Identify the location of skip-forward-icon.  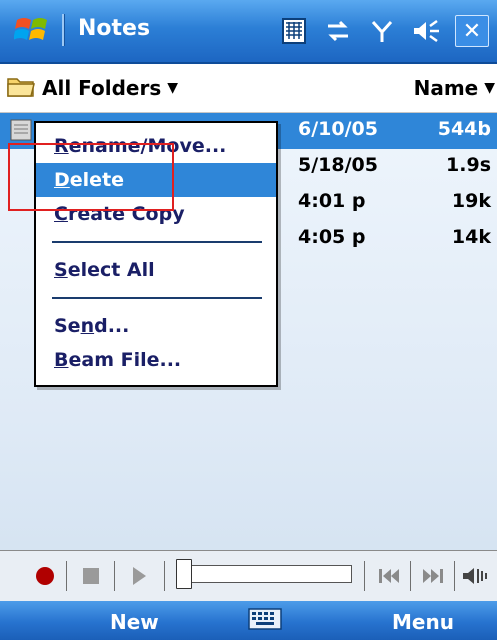
(433, 576).